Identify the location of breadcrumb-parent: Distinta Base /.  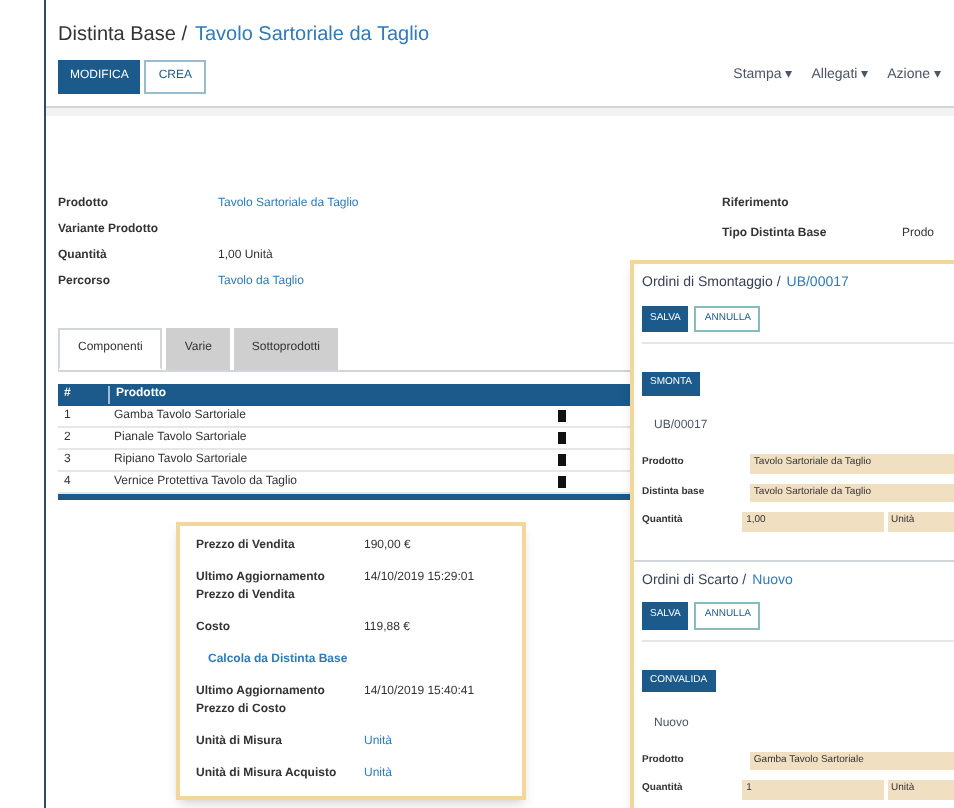
(122, 35).